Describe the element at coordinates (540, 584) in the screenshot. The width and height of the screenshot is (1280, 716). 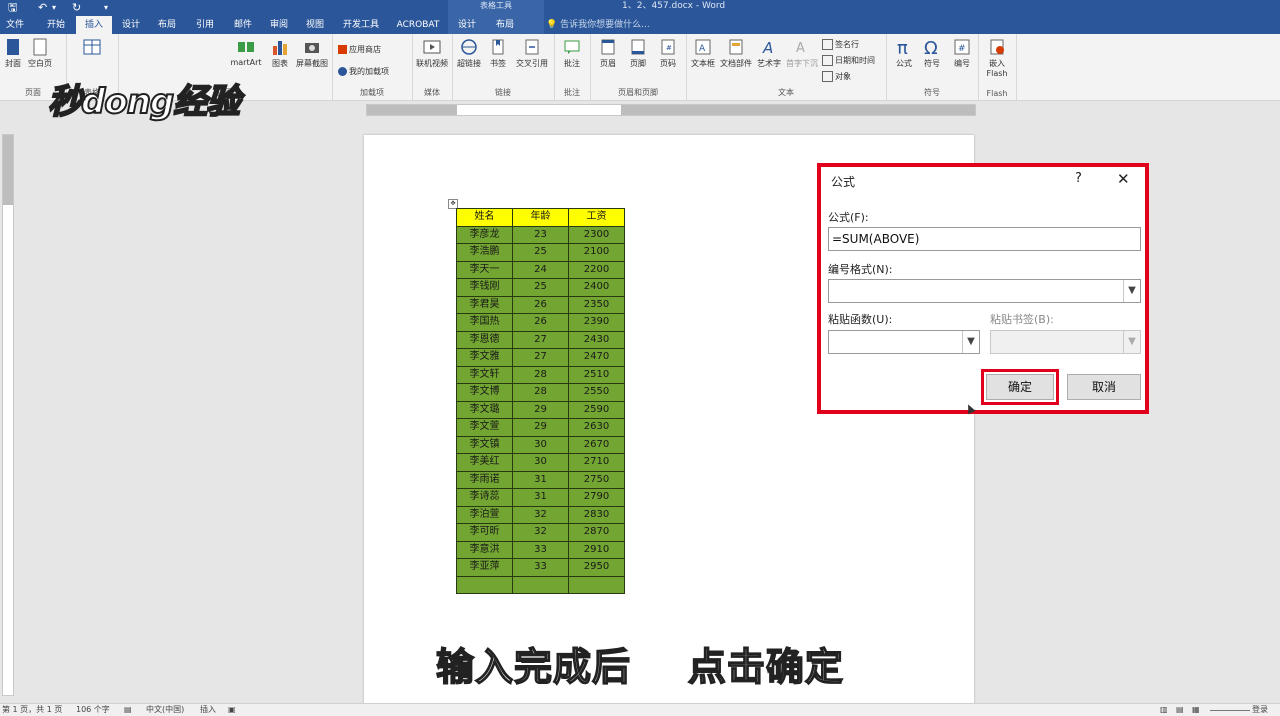
I see `cell-age` at that location.